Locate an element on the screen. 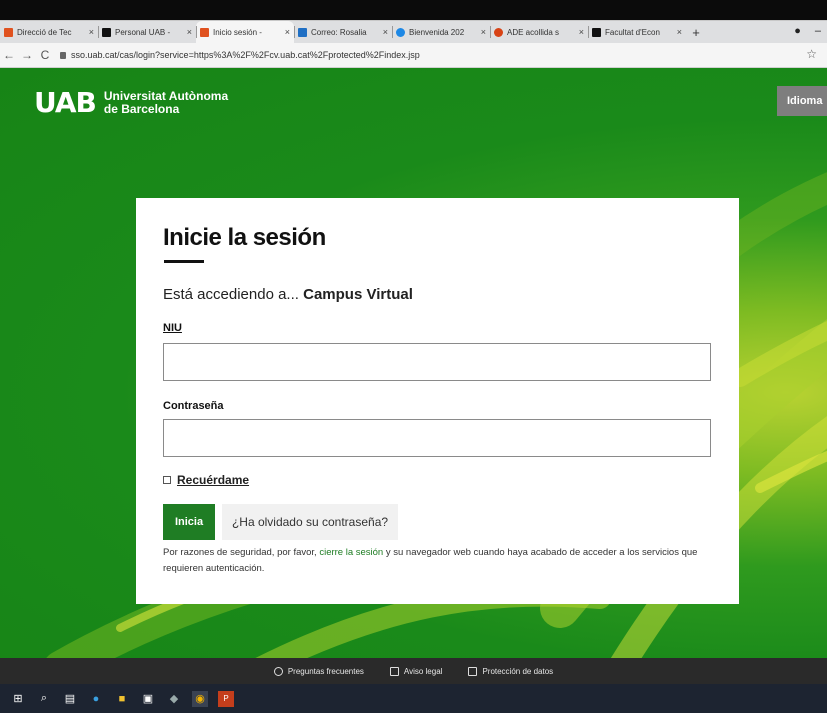  tab-direccio: Direcció de Tec × is located at coordinates (49, 32).